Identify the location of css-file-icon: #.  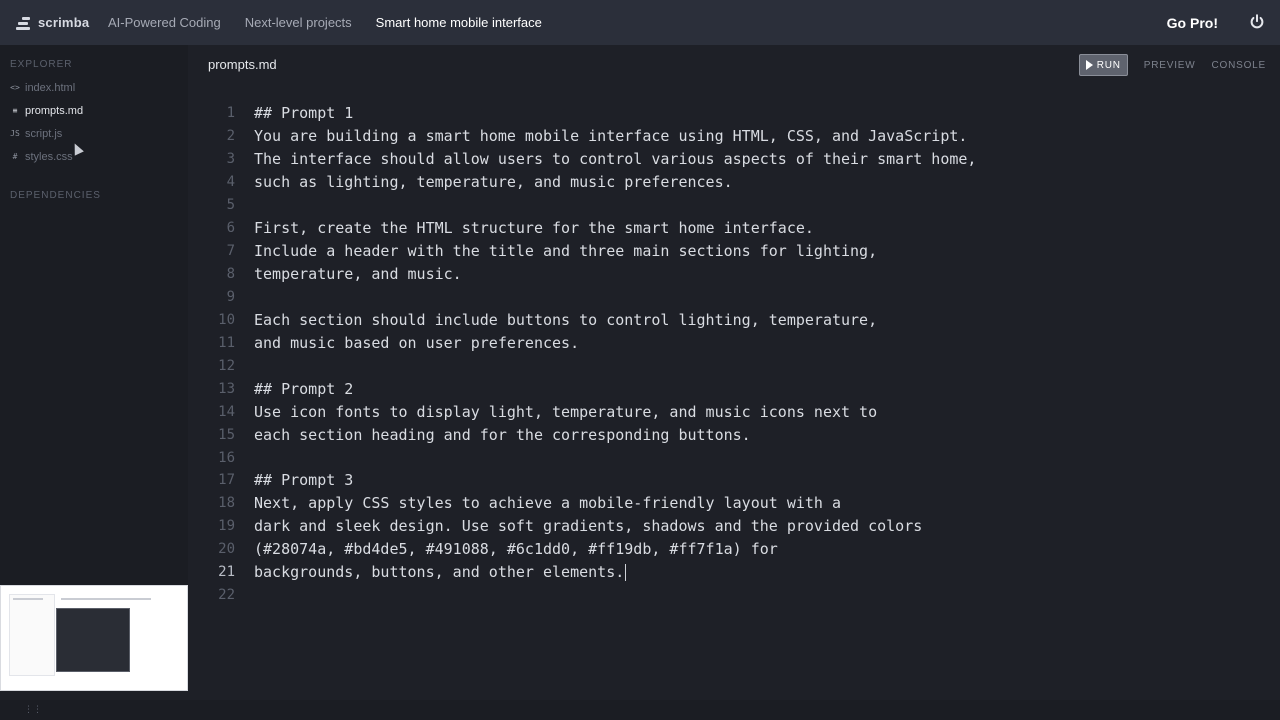
(15, 156).